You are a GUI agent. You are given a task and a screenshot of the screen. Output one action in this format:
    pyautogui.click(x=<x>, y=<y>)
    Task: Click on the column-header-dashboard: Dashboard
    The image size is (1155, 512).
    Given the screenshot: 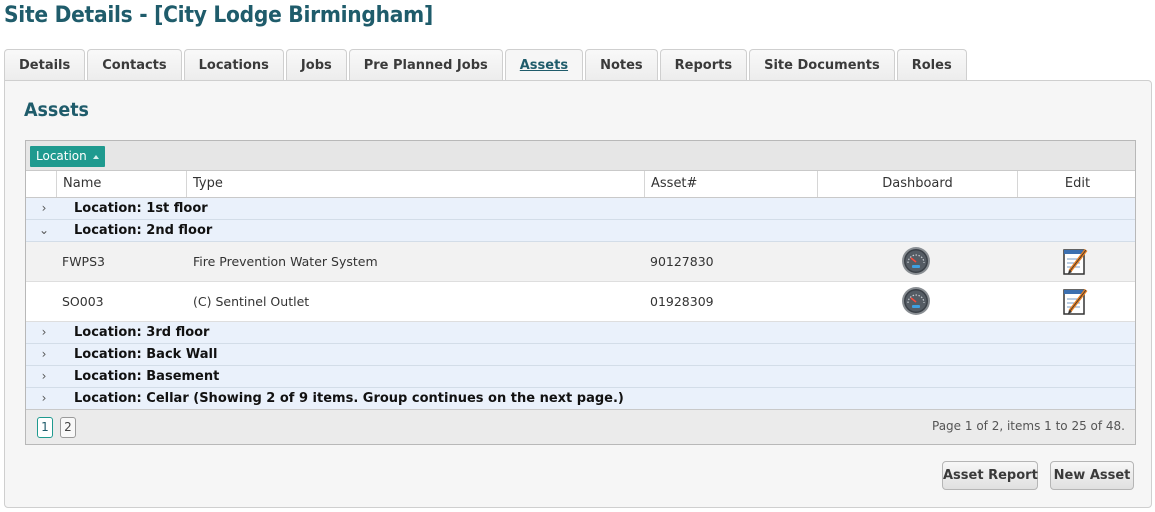 What is the action you would take?
    pyautogui.click(x=917, y=184)
    